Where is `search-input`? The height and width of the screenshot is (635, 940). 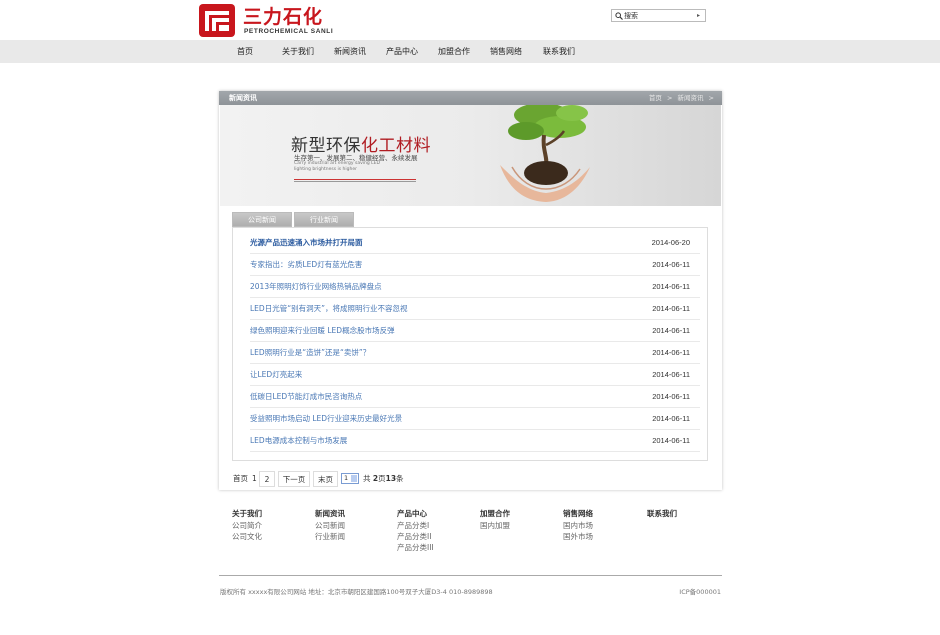
search-input is located at coordinates (659, 16).